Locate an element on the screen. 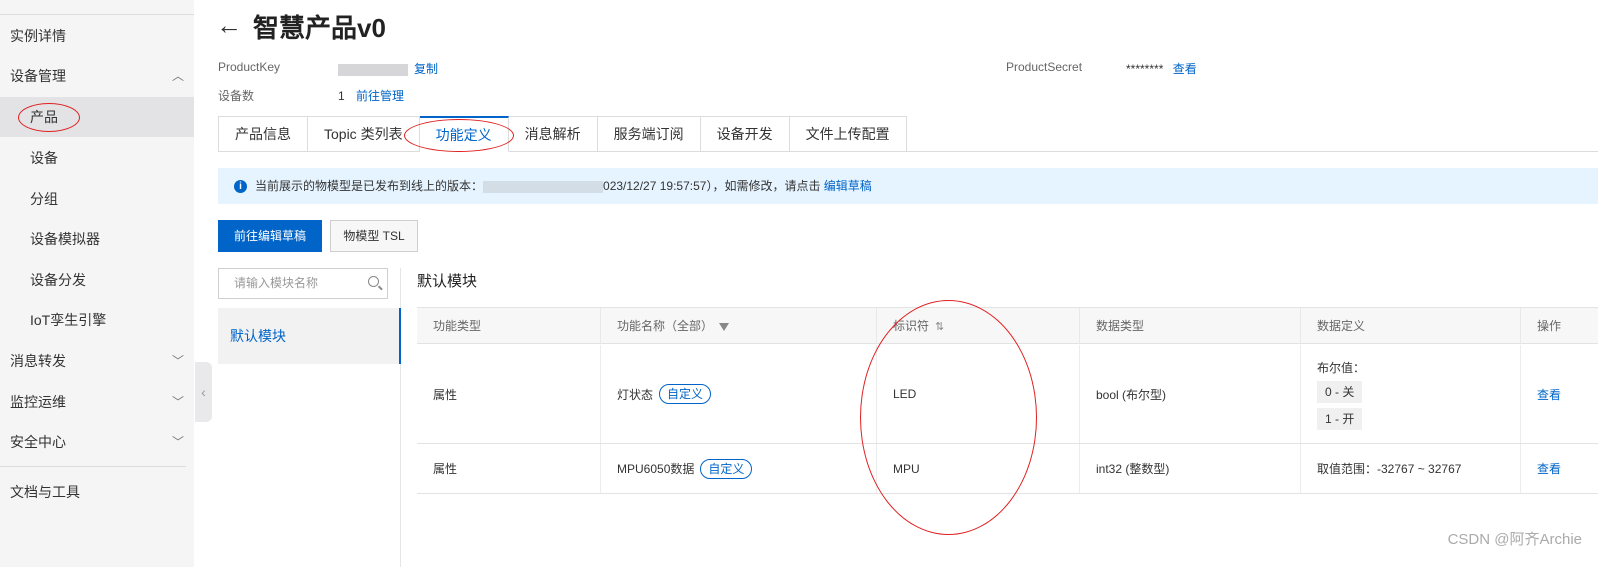 This screenshot has height=567, width=1598. notice-text: 当前展示的物模型是已发布到线上的版本： is located at coordinates (369, 186).